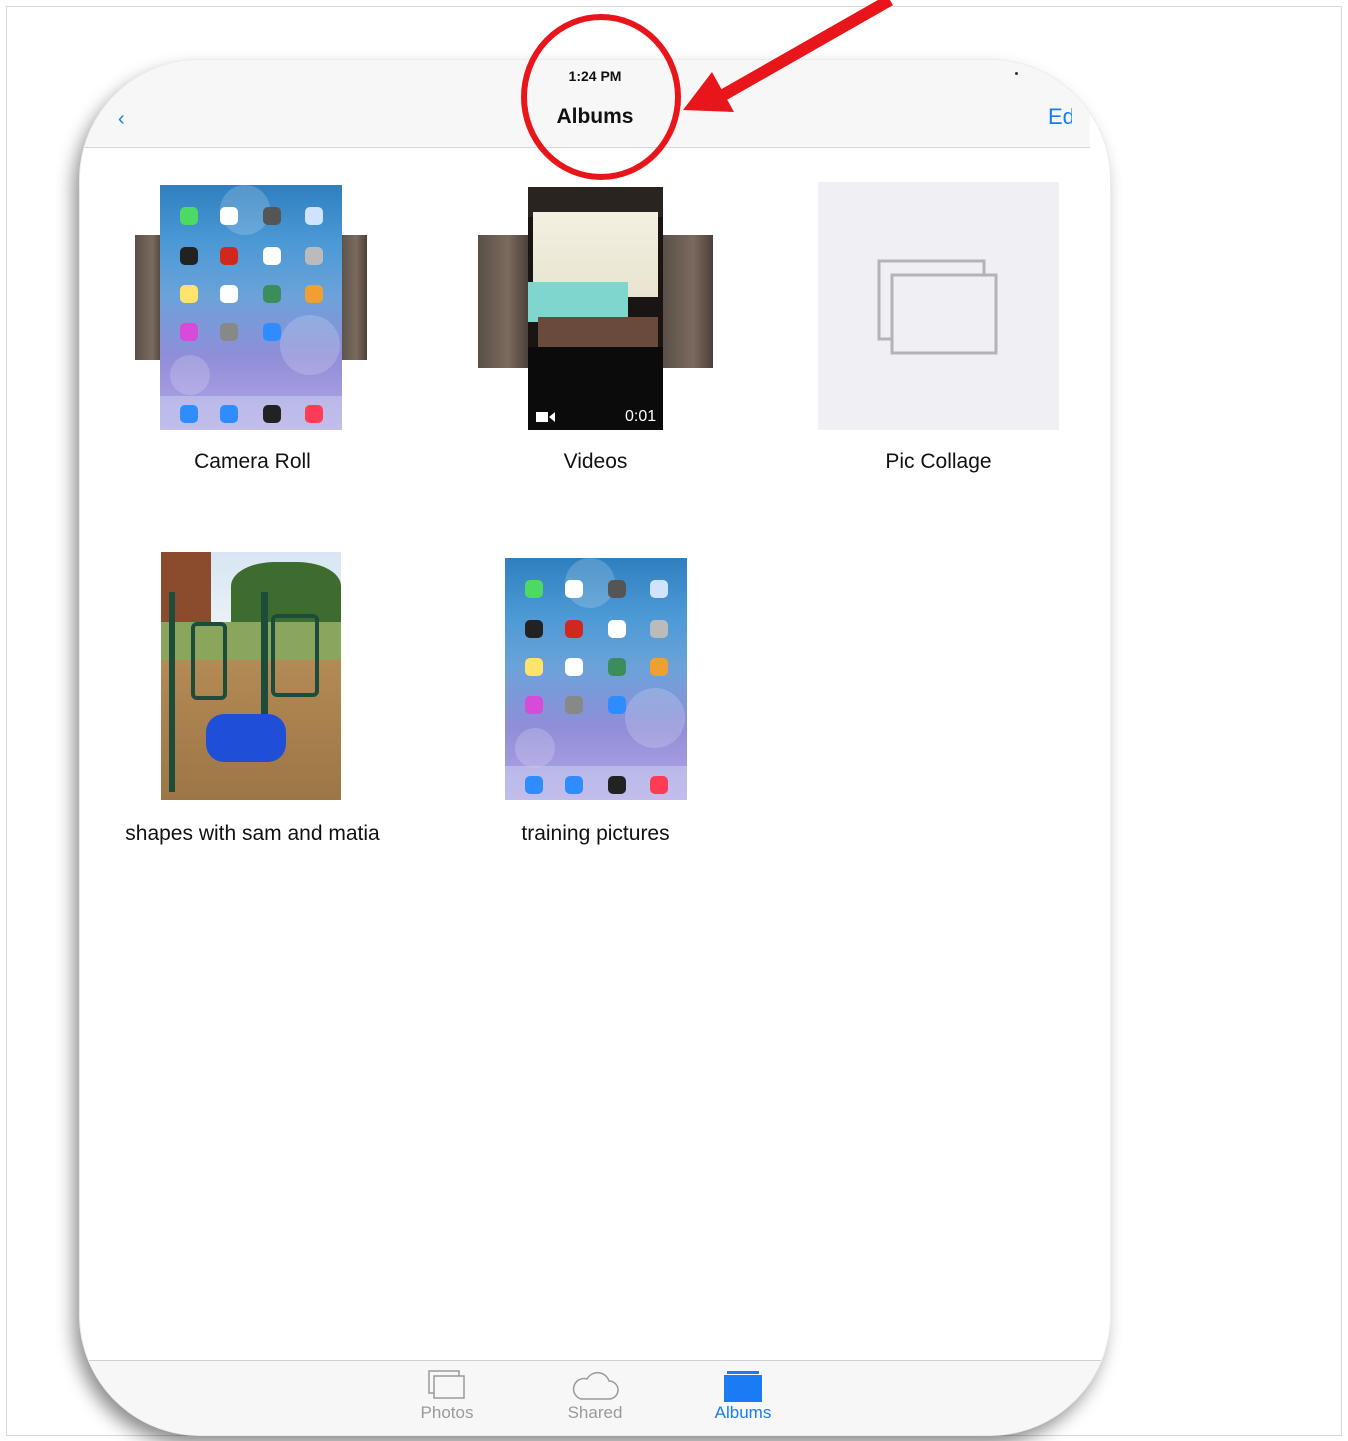 This screenshot has height=1441, width=1348. What do you see at coordinates (585, 104) in the screenshot?
I see `navigation-bar: 1:24 PM ‹ Albums Edit` at bounding box center [585, 104].